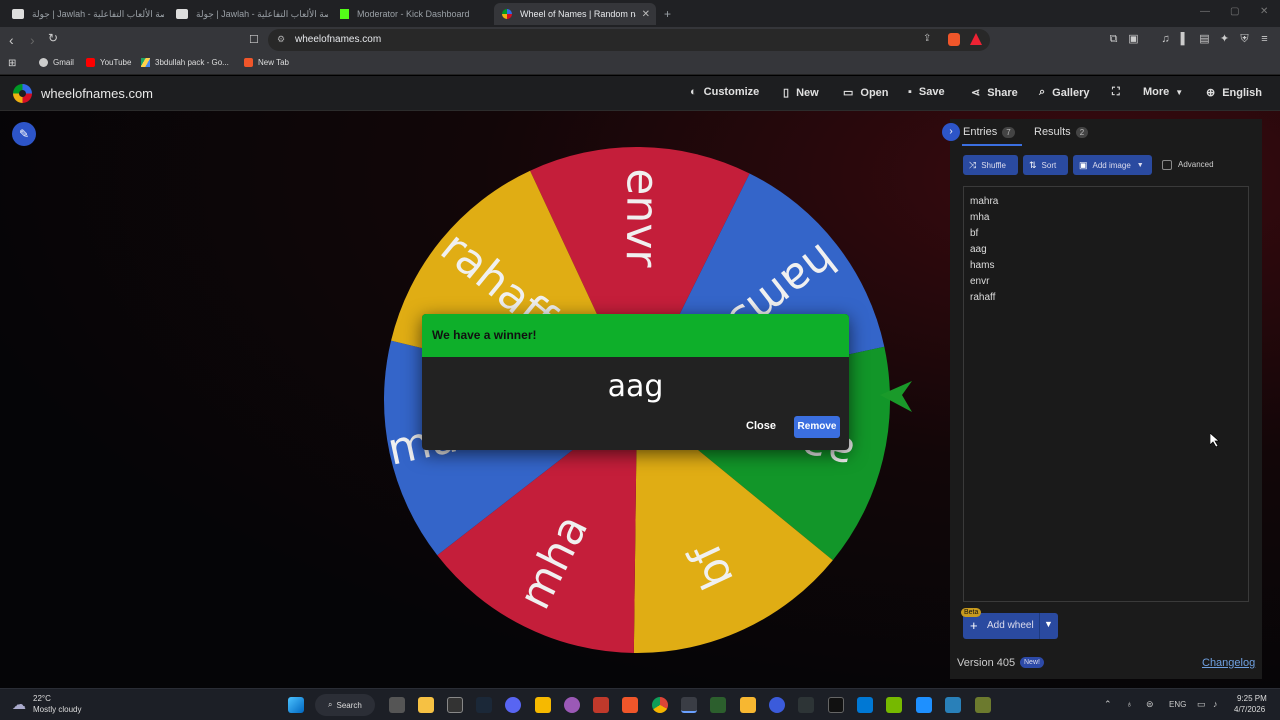  I want to click on app-purple-icon, so click(572, 705).